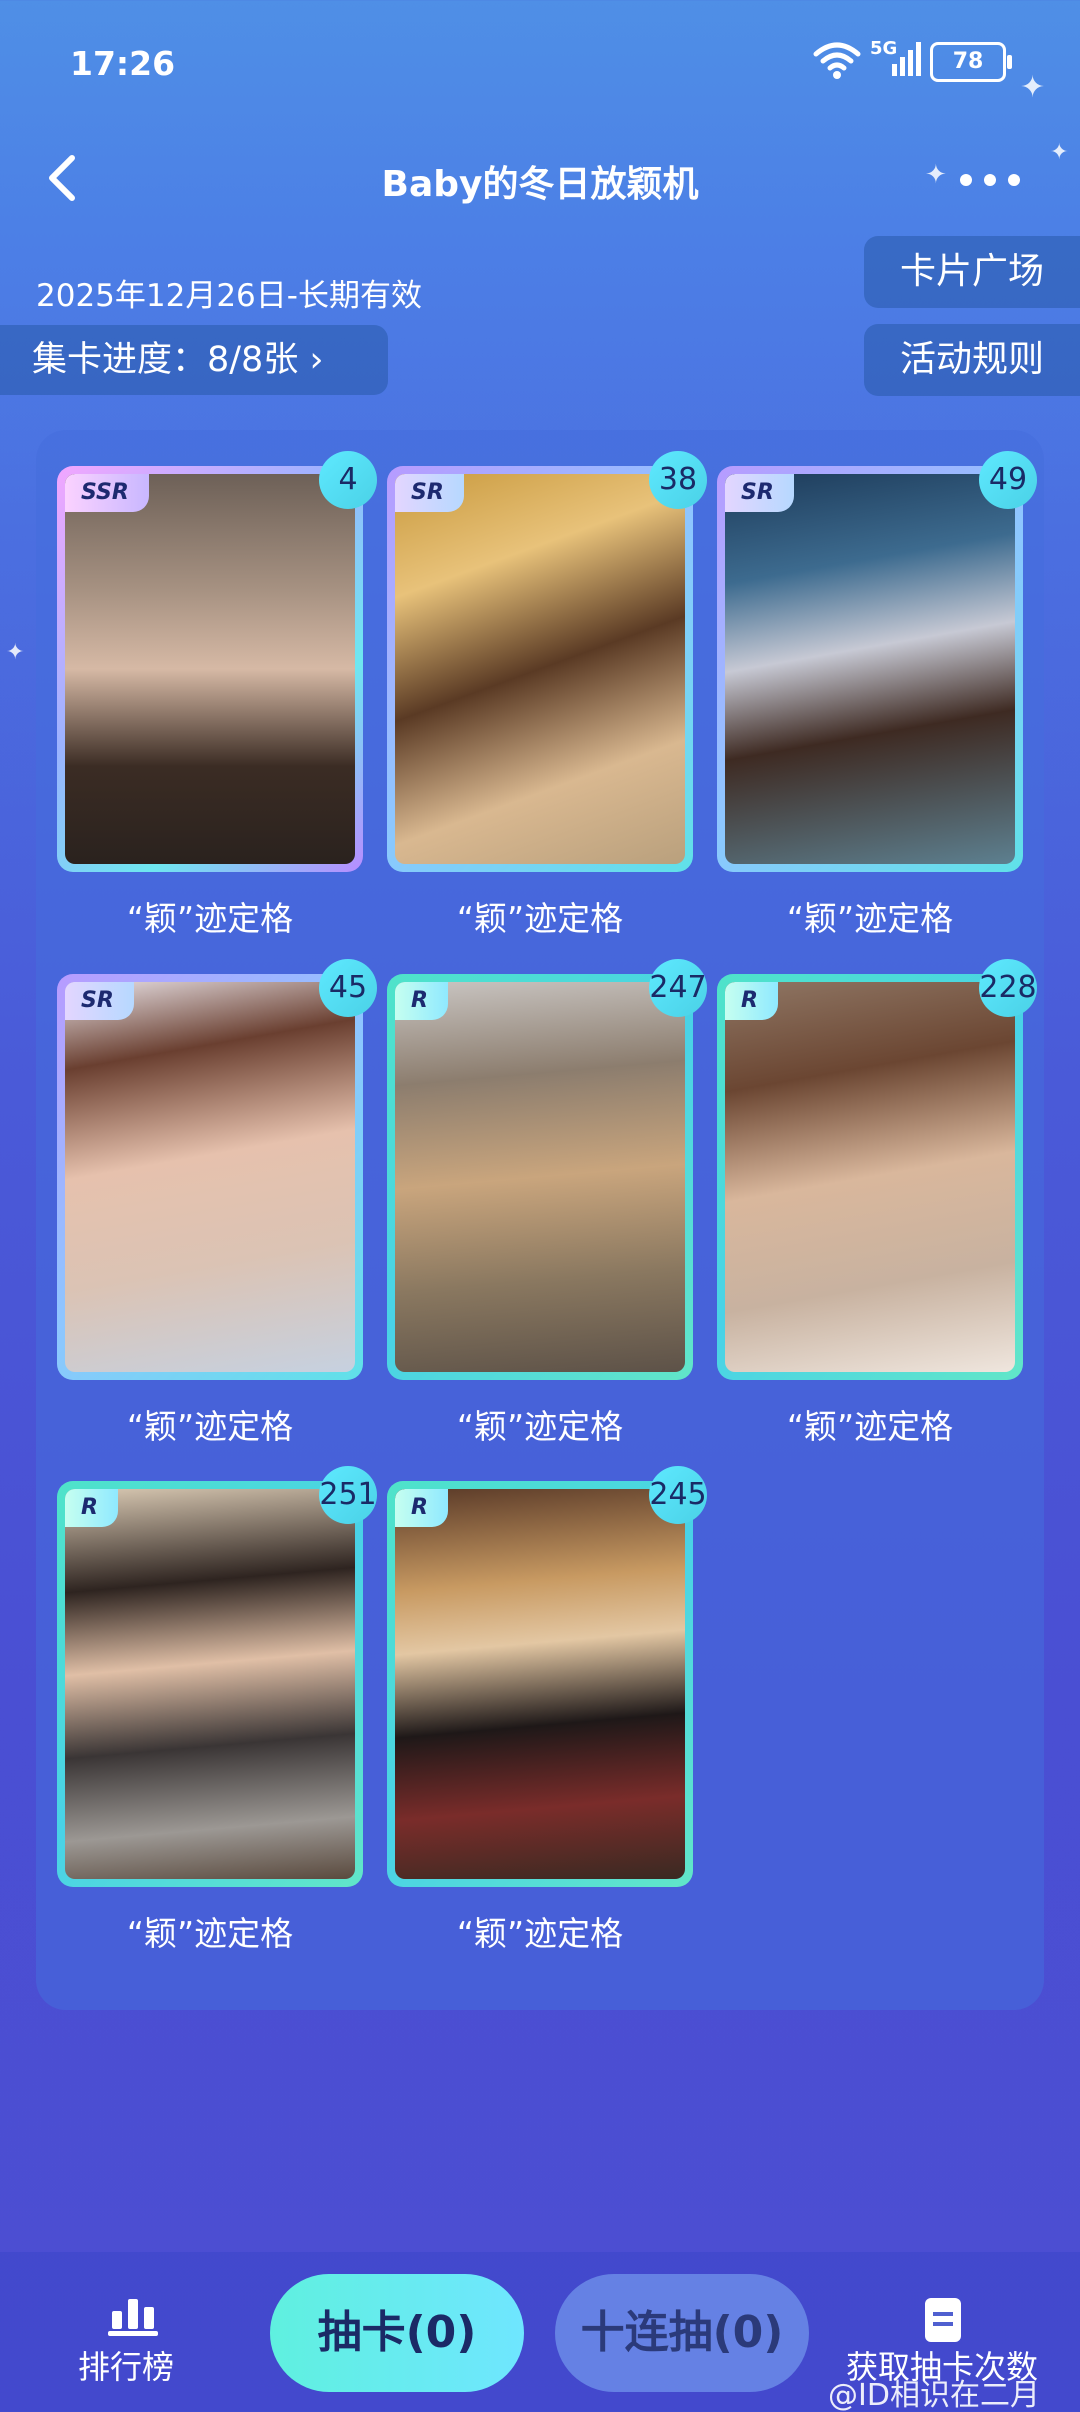 Image resolution: width=1080 pixels, height=2412 pixels. What do you see at coordinates (540, 60) in the screenshot?
I see `status-bar: 17:26 5G 78` at bounding box center [540, 60].